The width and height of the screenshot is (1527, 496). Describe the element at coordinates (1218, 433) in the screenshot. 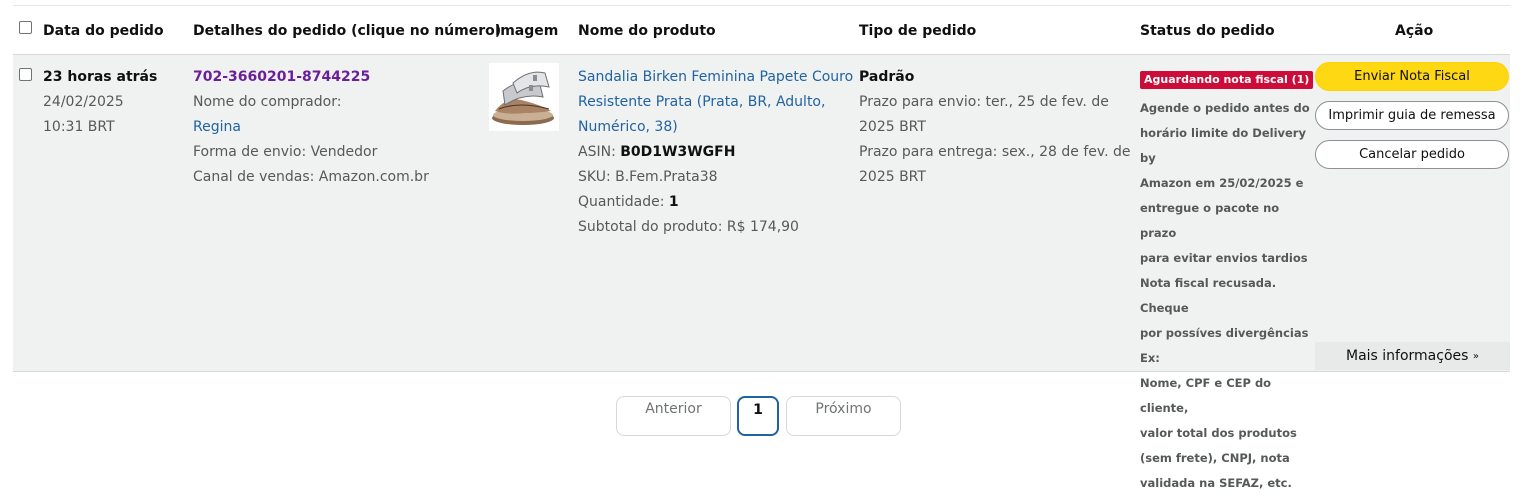

I see `status-line: valor total dos produtos` at that location.